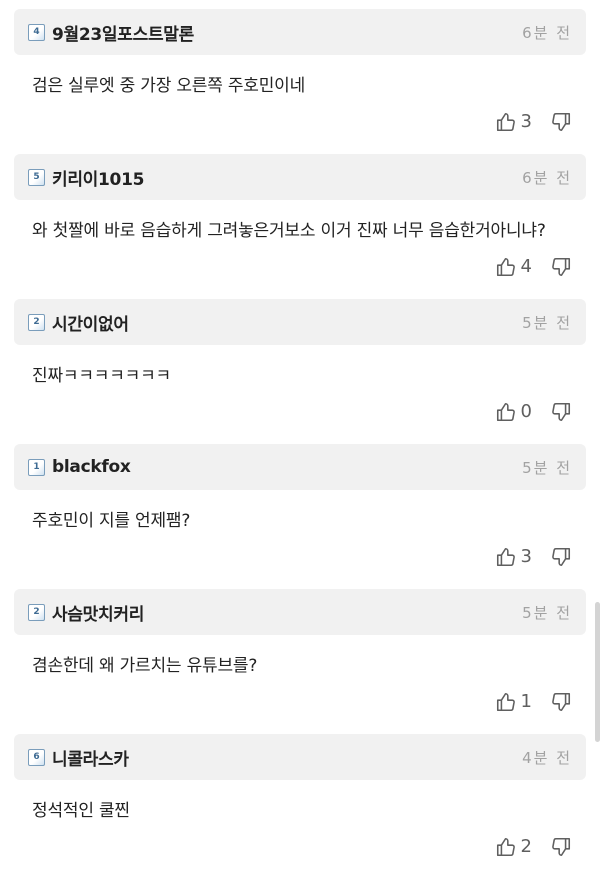 This screenshot has height=872, width=600. What do you see at coordinates (300, 415) in the screenshot?
I see `comment-actions: 0` at bounding box center [300, 415].